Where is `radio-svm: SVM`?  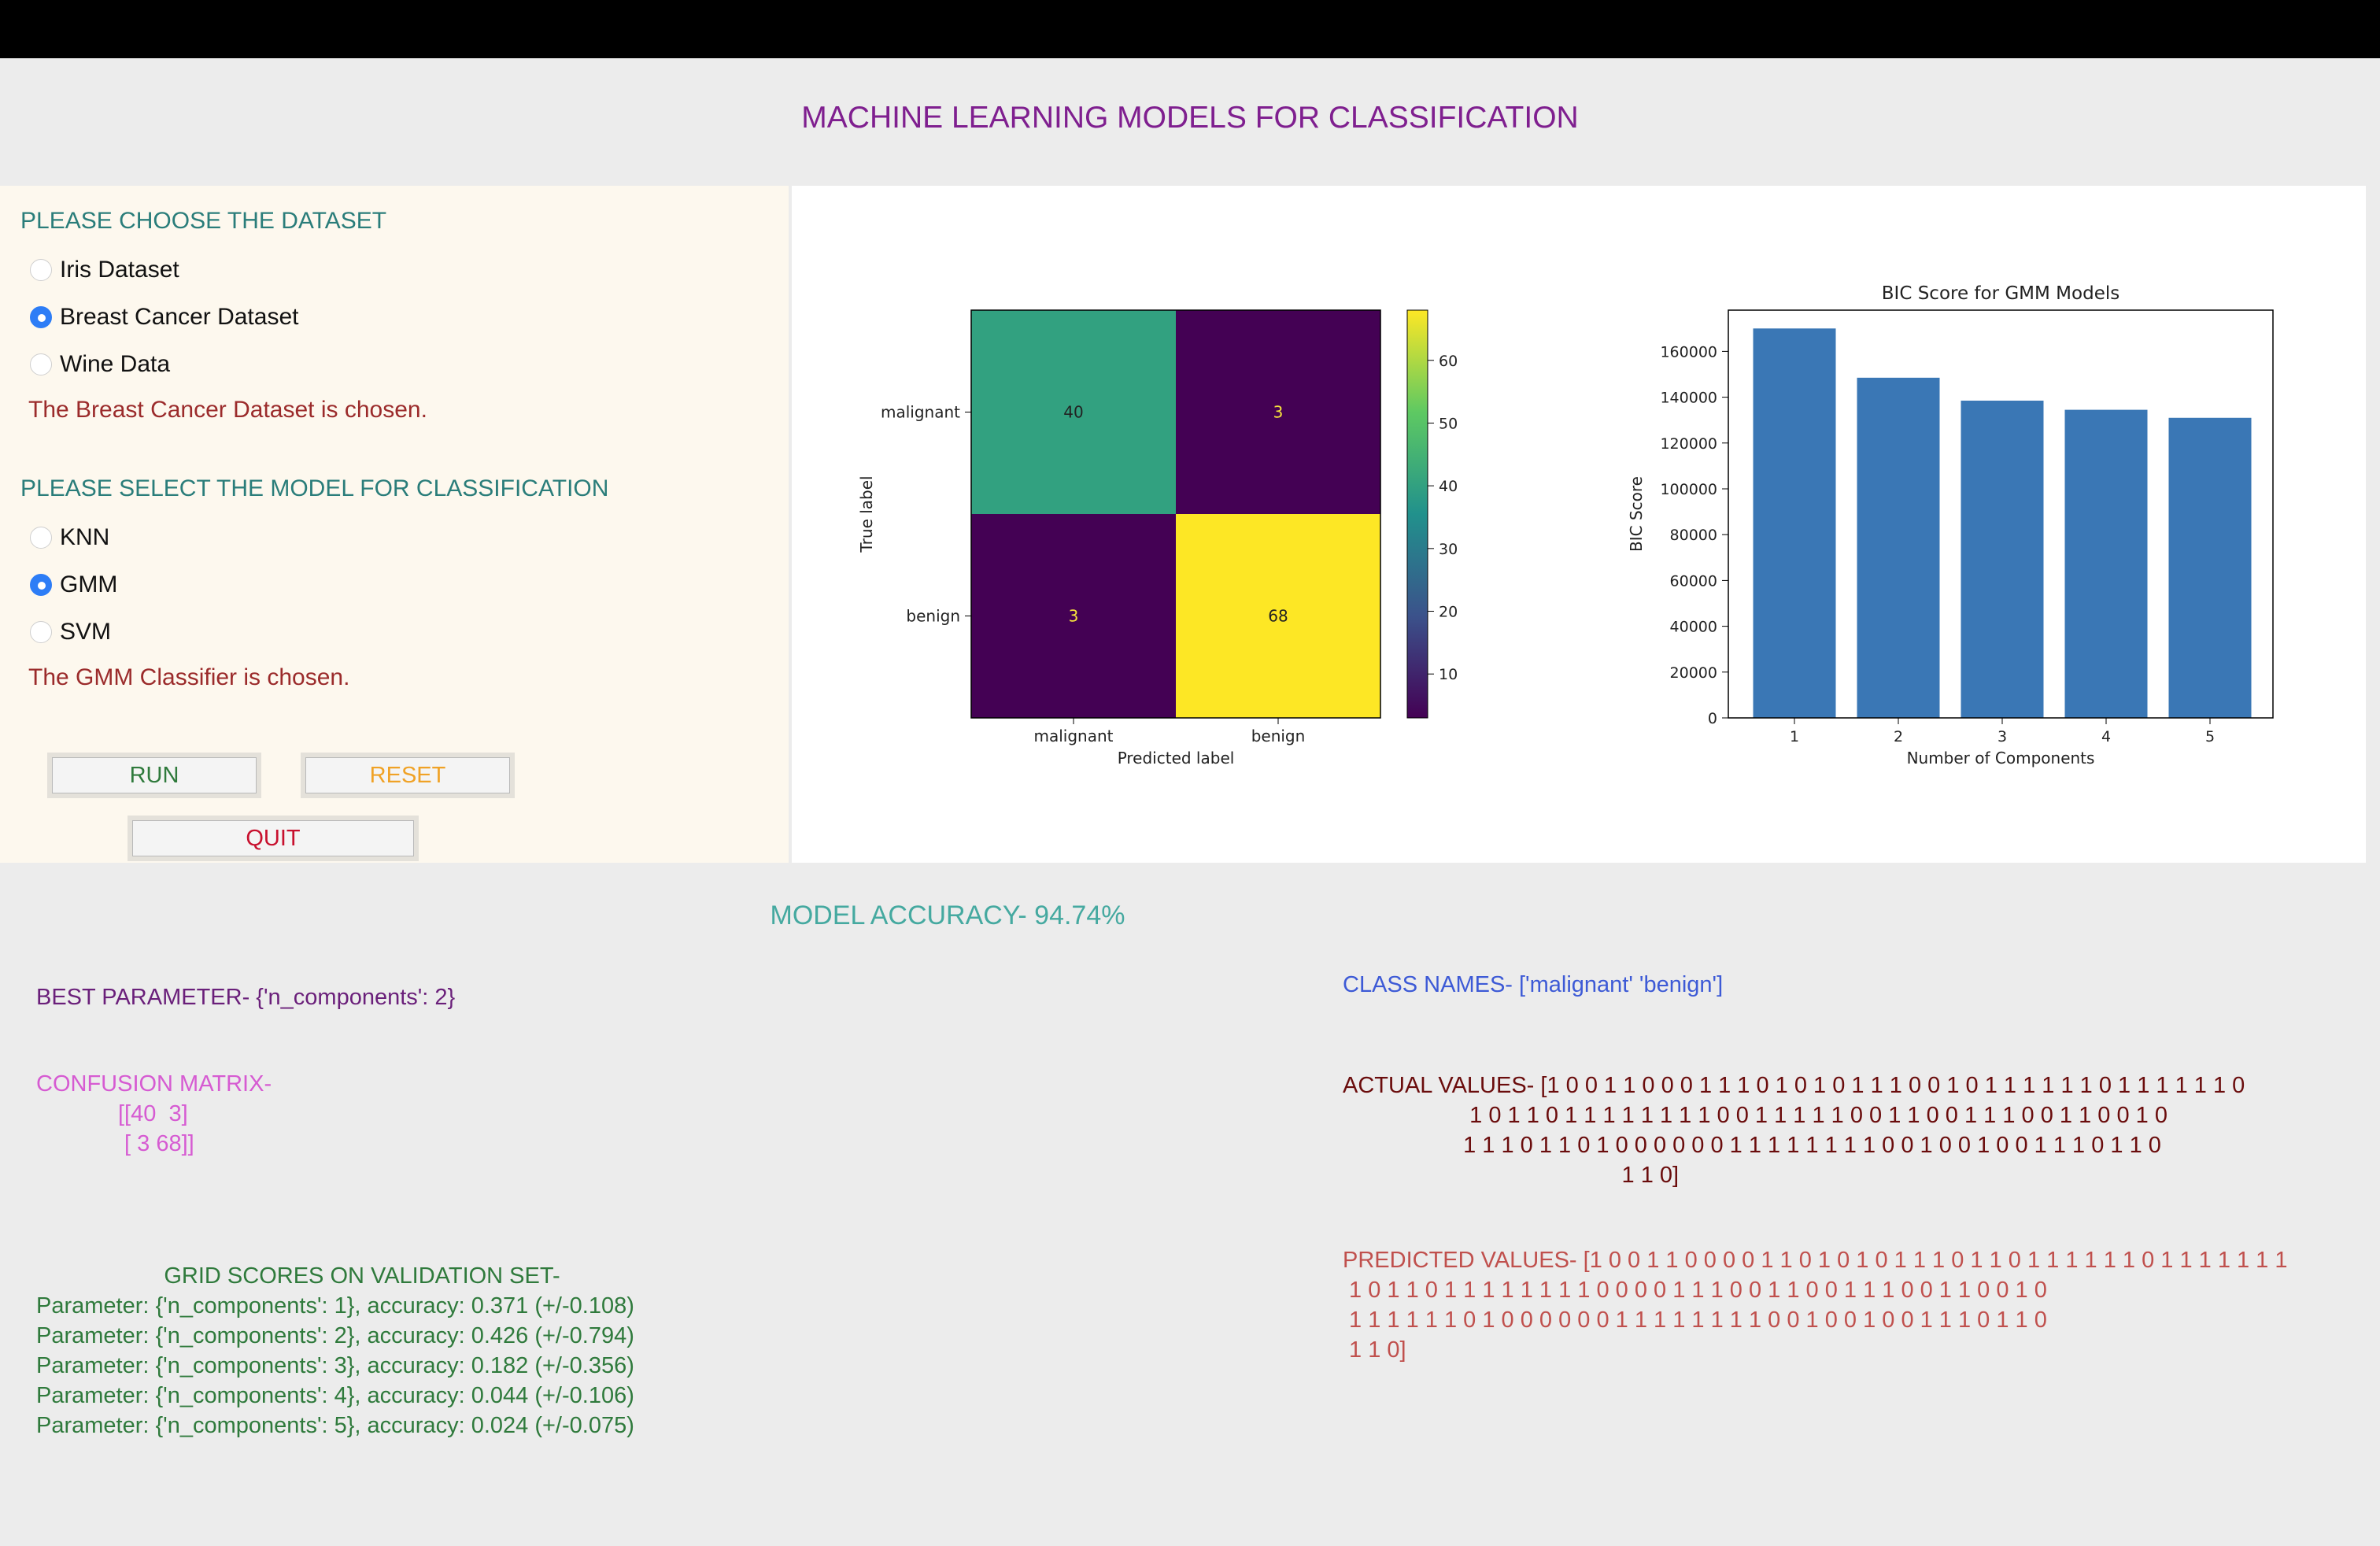 radio-svm: SVM is located at coordinates (70, 632).